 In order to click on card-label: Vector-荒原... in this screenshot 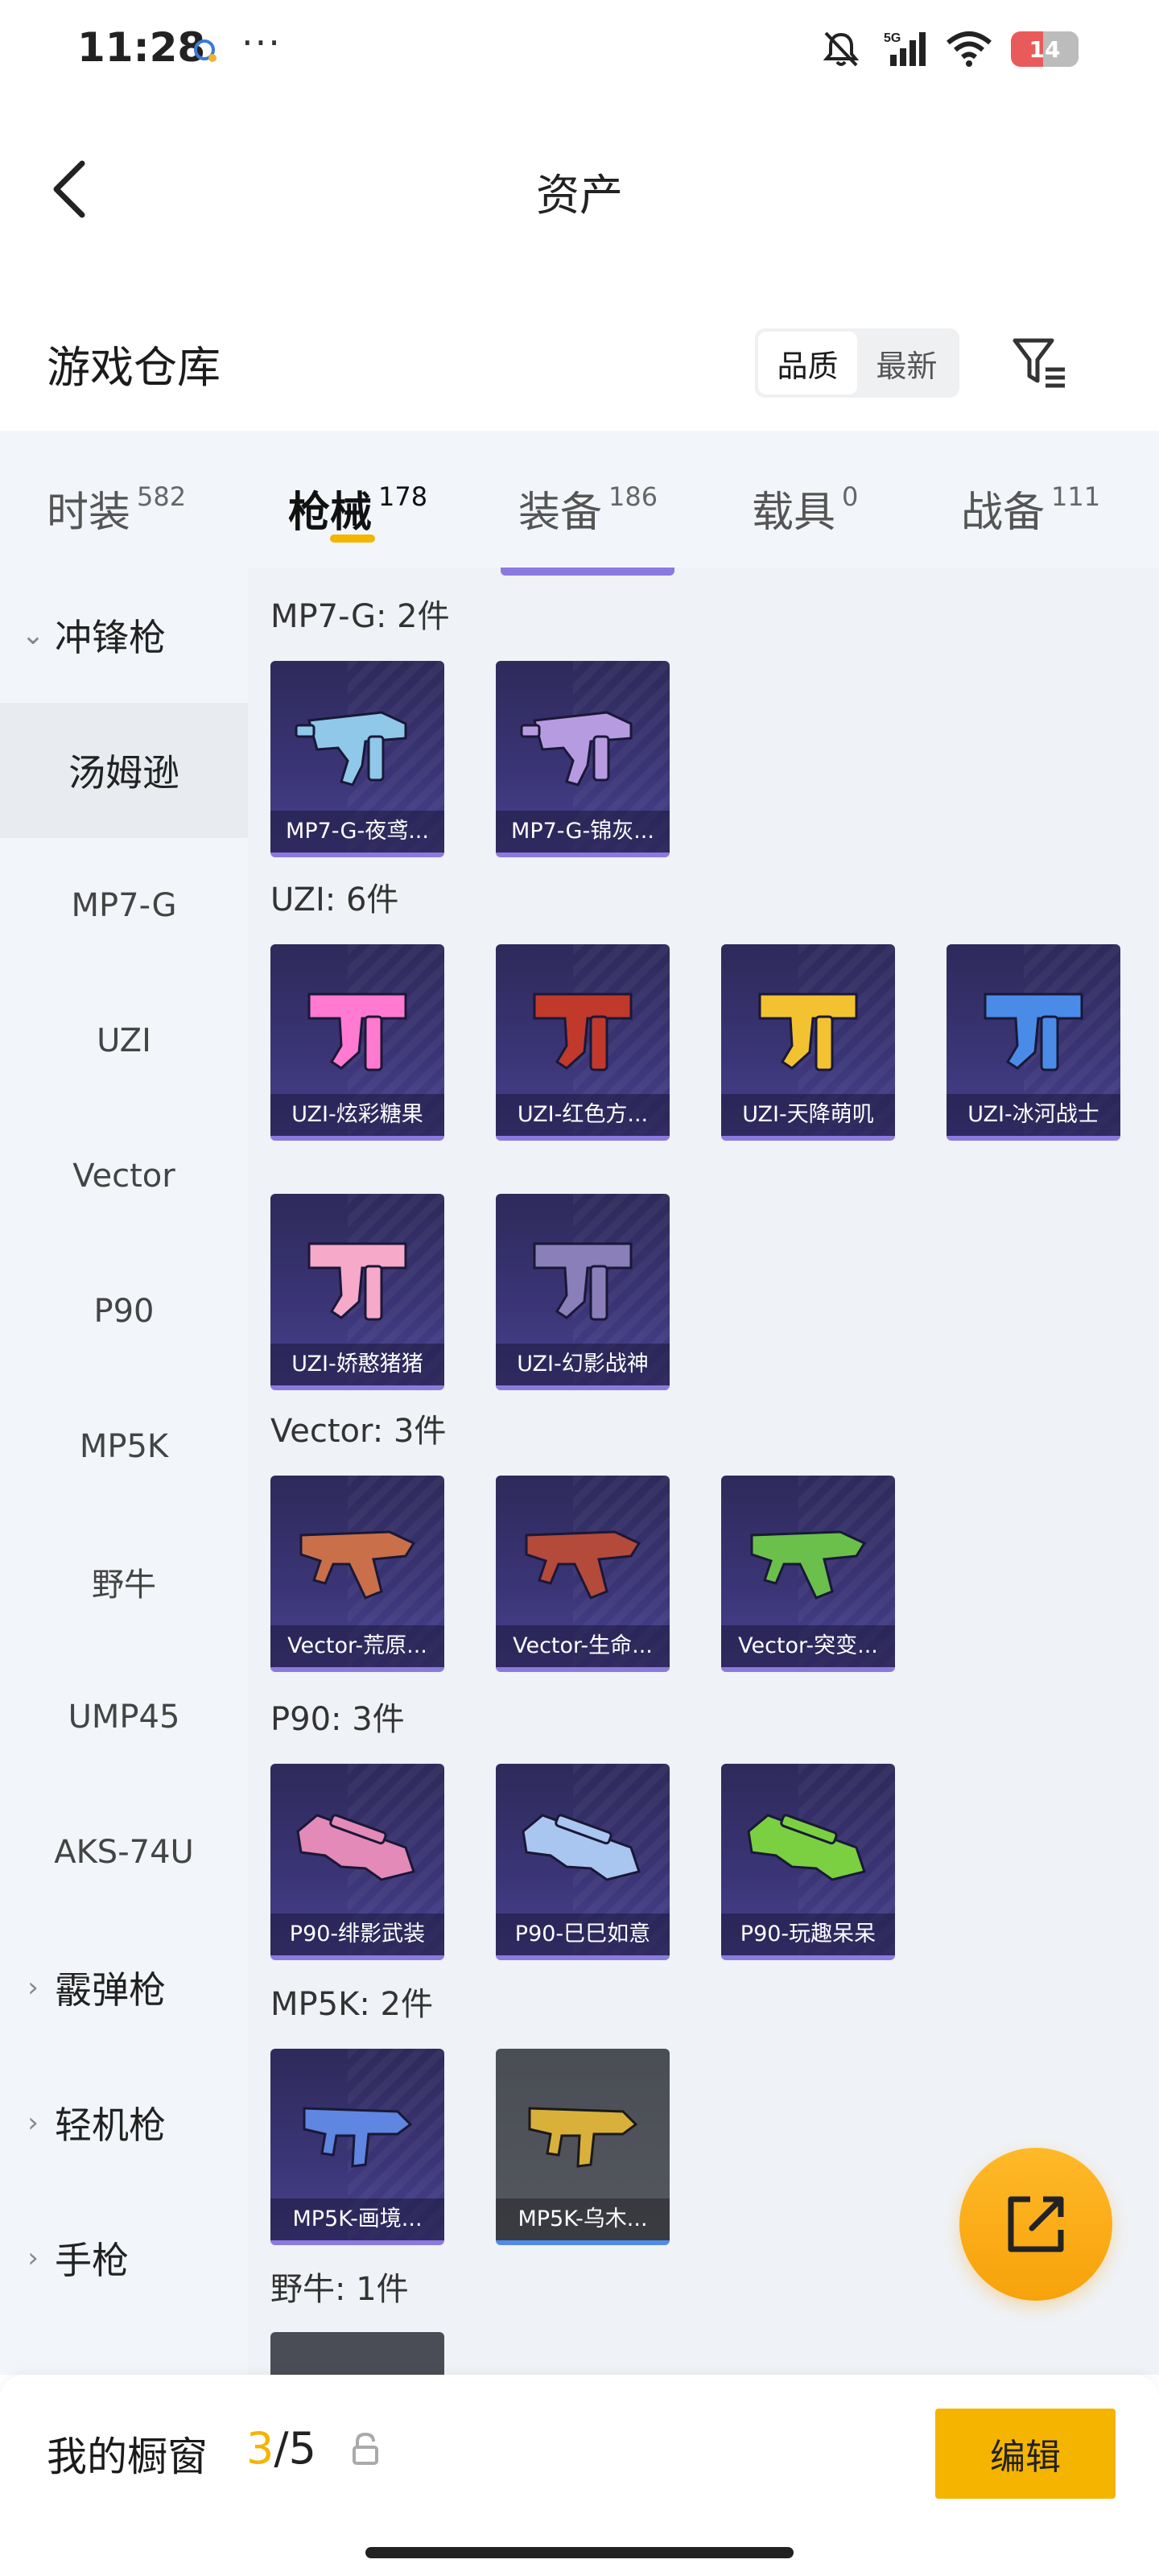, I will do `click(357, 1646)`.